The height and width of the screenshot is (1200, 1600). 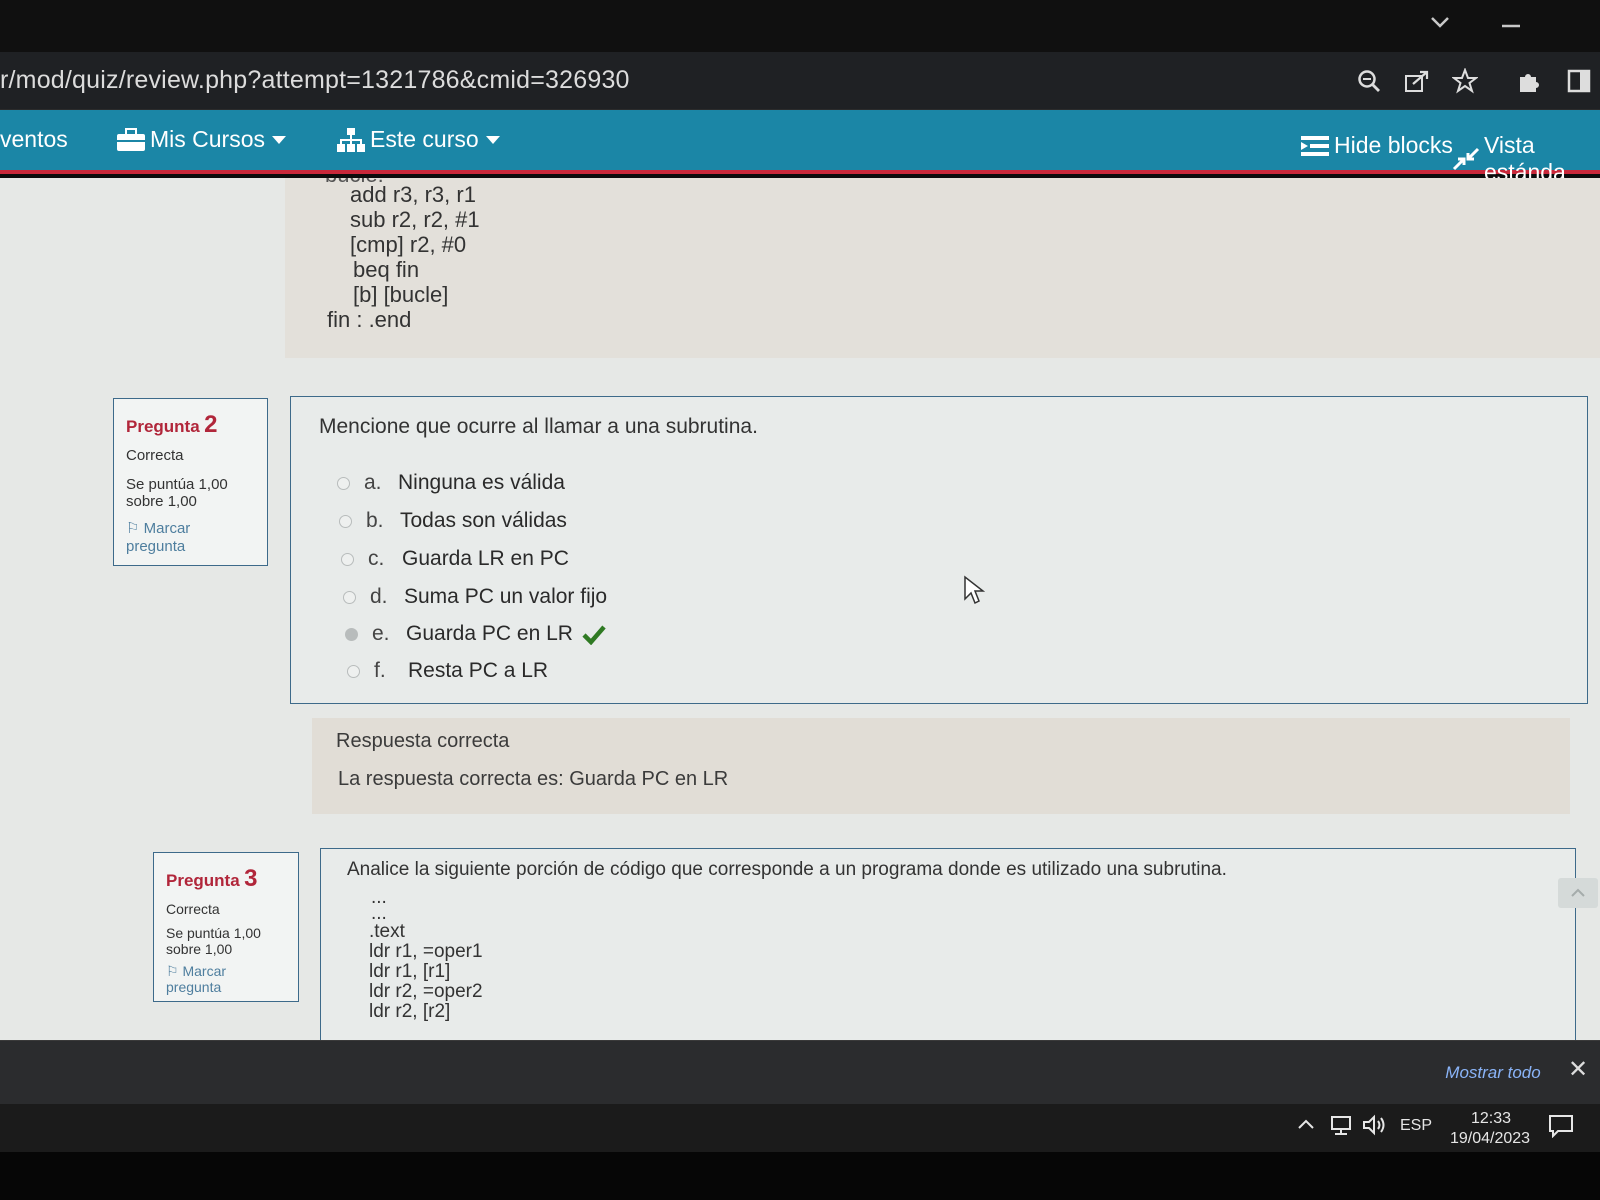 What do you see at coordinates (800, 1072) in the screenshot?
I see `downloads-bar: Mostrar todo ✕` at bounding box center [800, 1072].